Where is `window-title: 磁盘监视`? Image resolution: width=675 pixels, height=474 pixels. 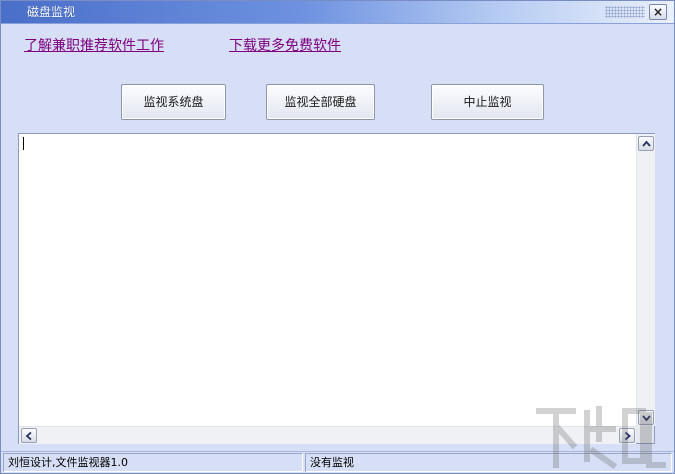
window-title: 磁盘监视 is located at coordinates (51, 12).